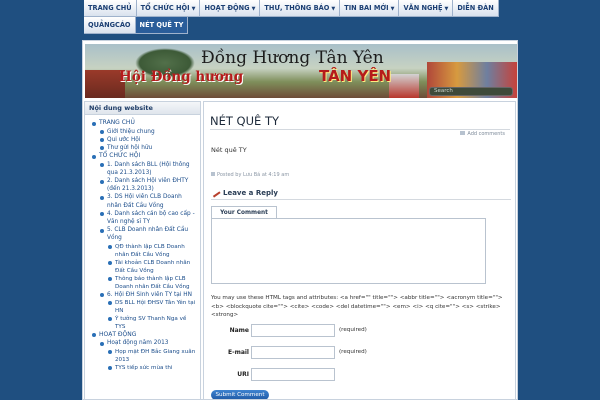 The width and height of the screenshot is (600, 400). I want to click on add-comments-link: Add comments, so click(482, 134).